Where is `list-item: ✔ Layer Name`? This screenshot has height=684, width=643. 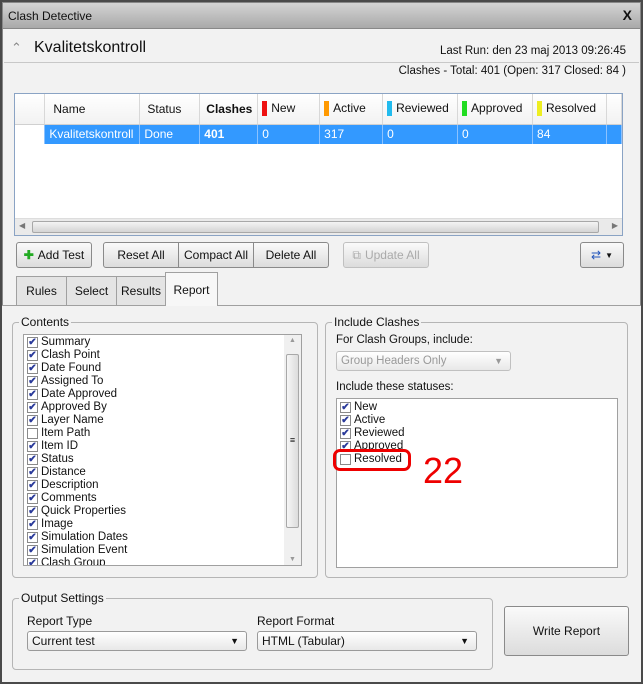 list-item: ✔ Layer Name is located at coordinates (162, 420).